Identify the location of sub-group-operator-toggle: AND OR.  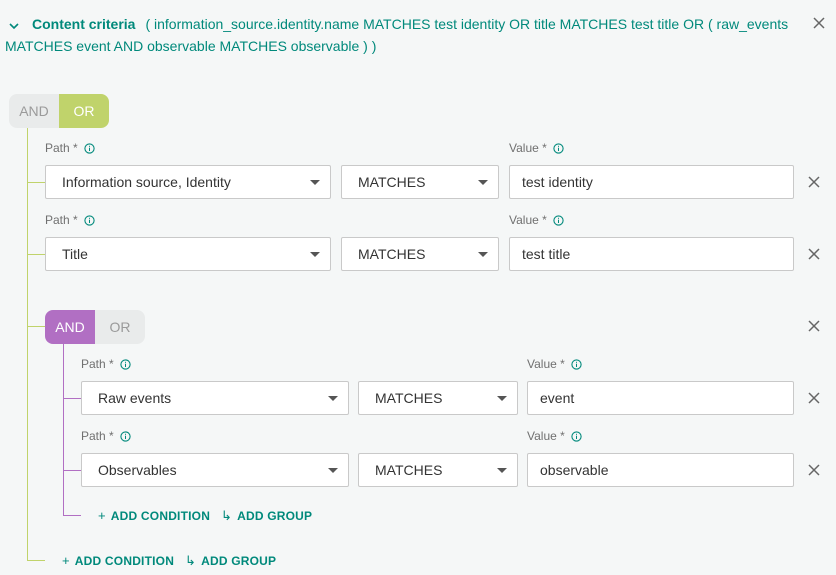
(95, 327).